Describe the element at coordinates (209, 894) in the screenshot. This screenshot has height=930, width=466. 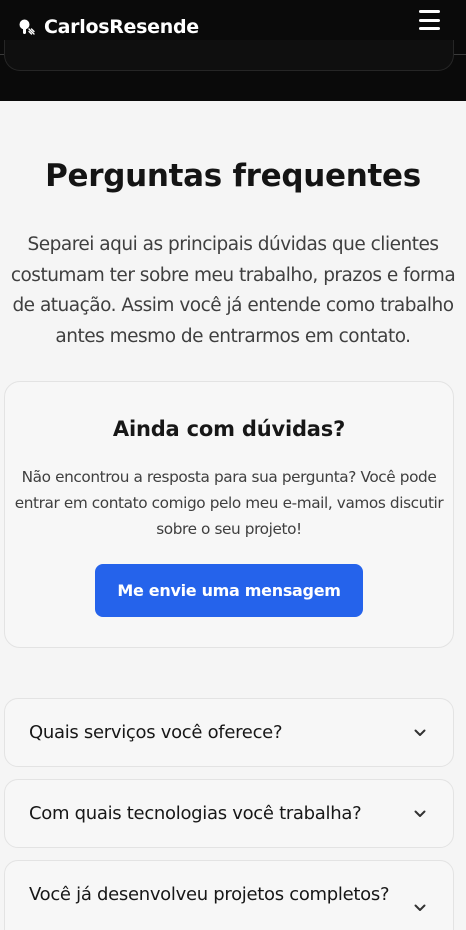
I see `faq-question: Você já desenvolveu projetos completos?` at that location.